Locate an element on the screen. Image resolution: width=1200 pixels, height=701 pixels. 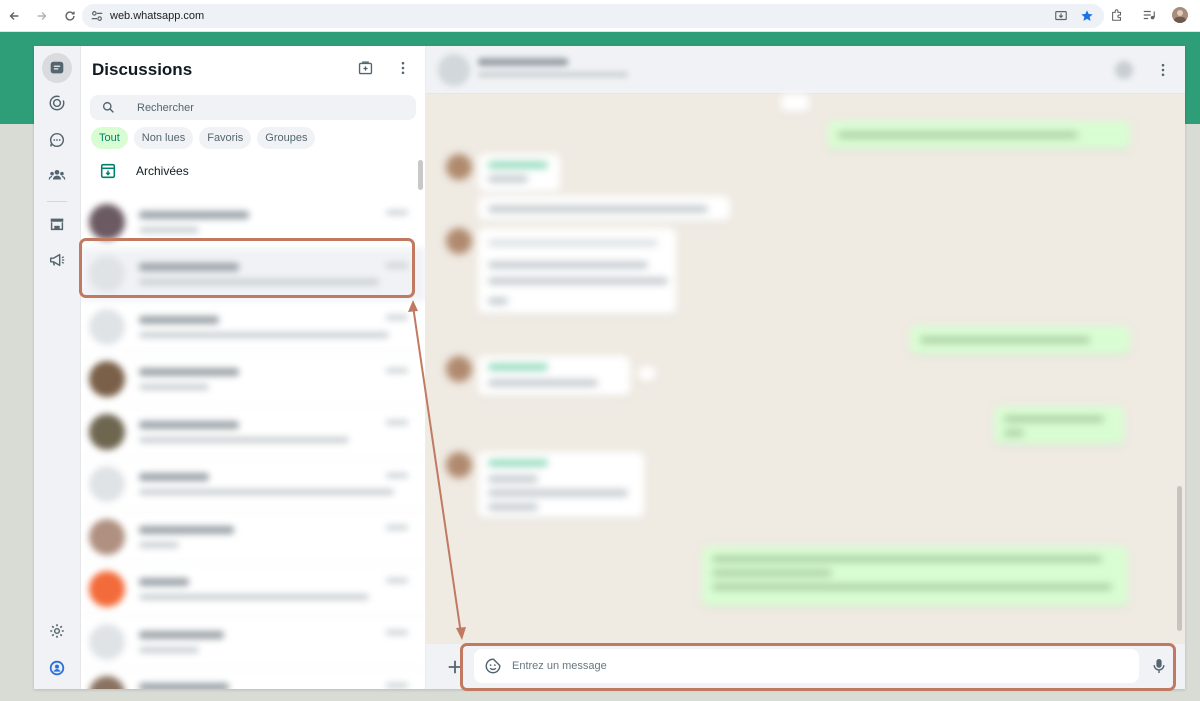
date-chip is located at coordinates (795, 103).